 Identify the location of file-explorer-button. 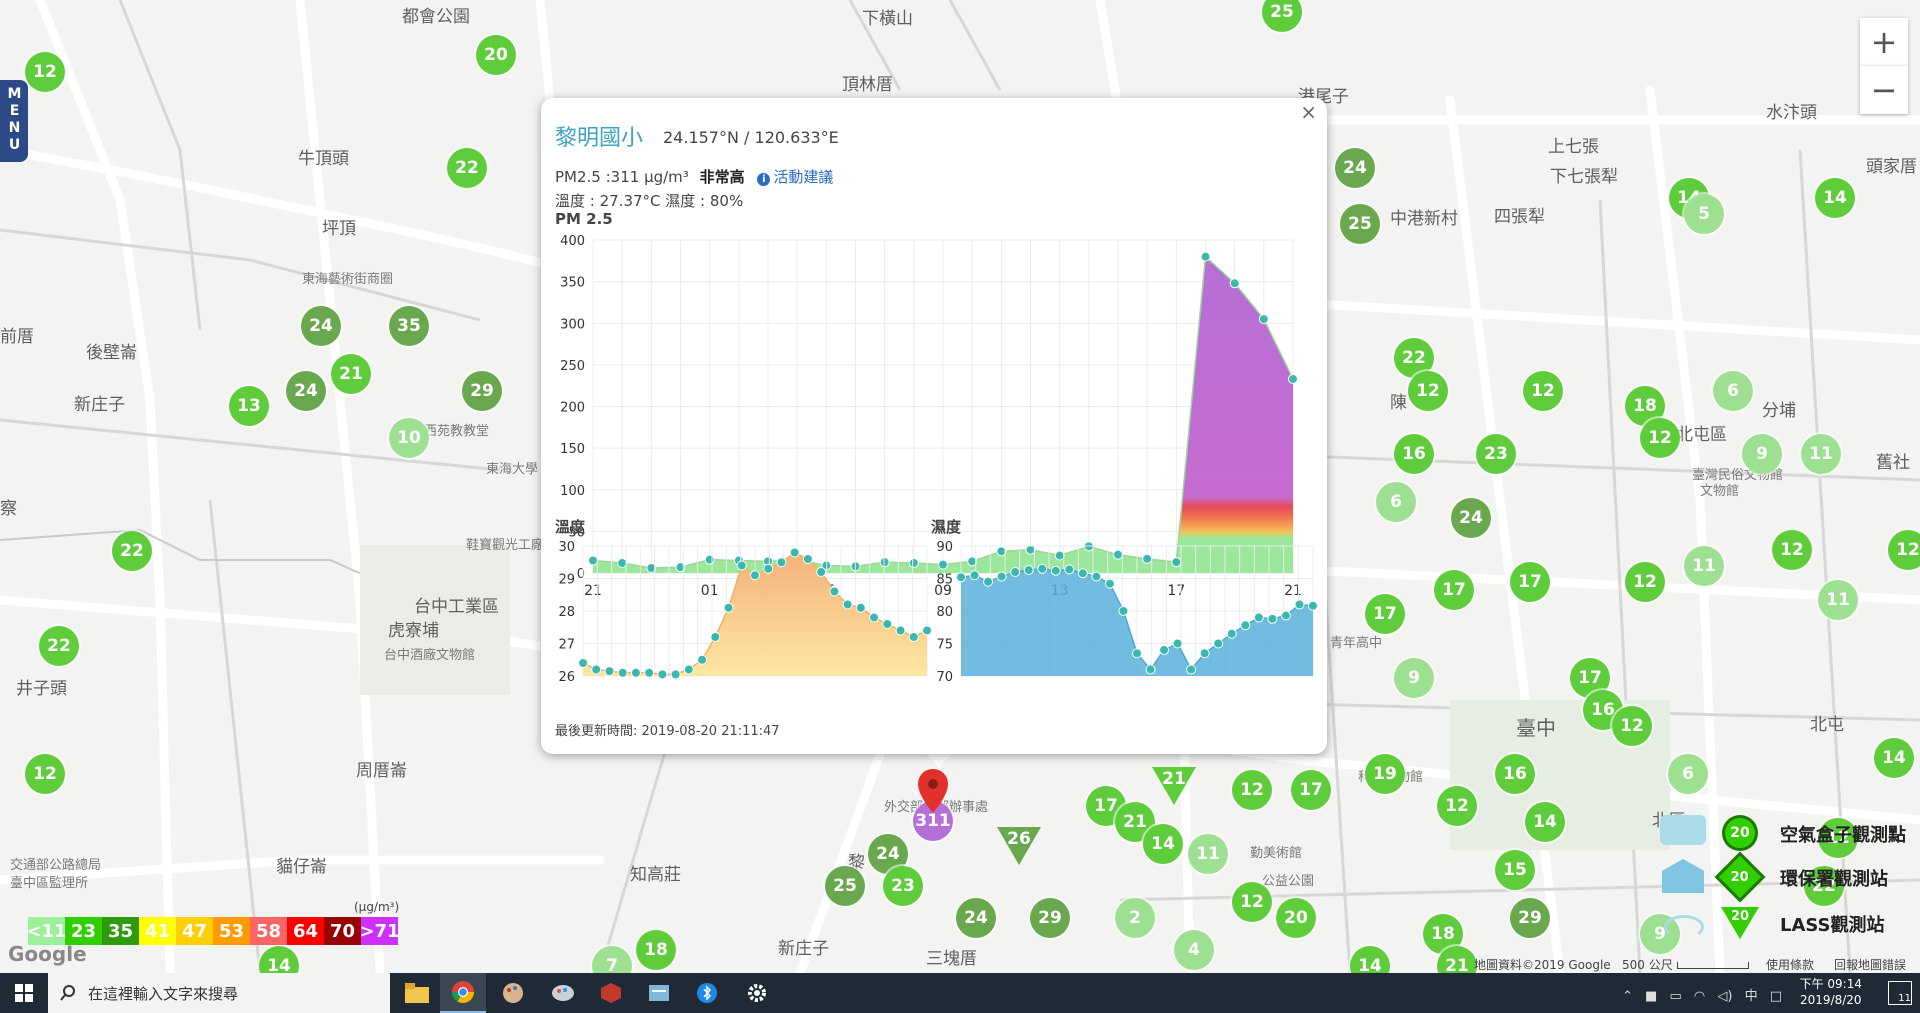
(417, 993).